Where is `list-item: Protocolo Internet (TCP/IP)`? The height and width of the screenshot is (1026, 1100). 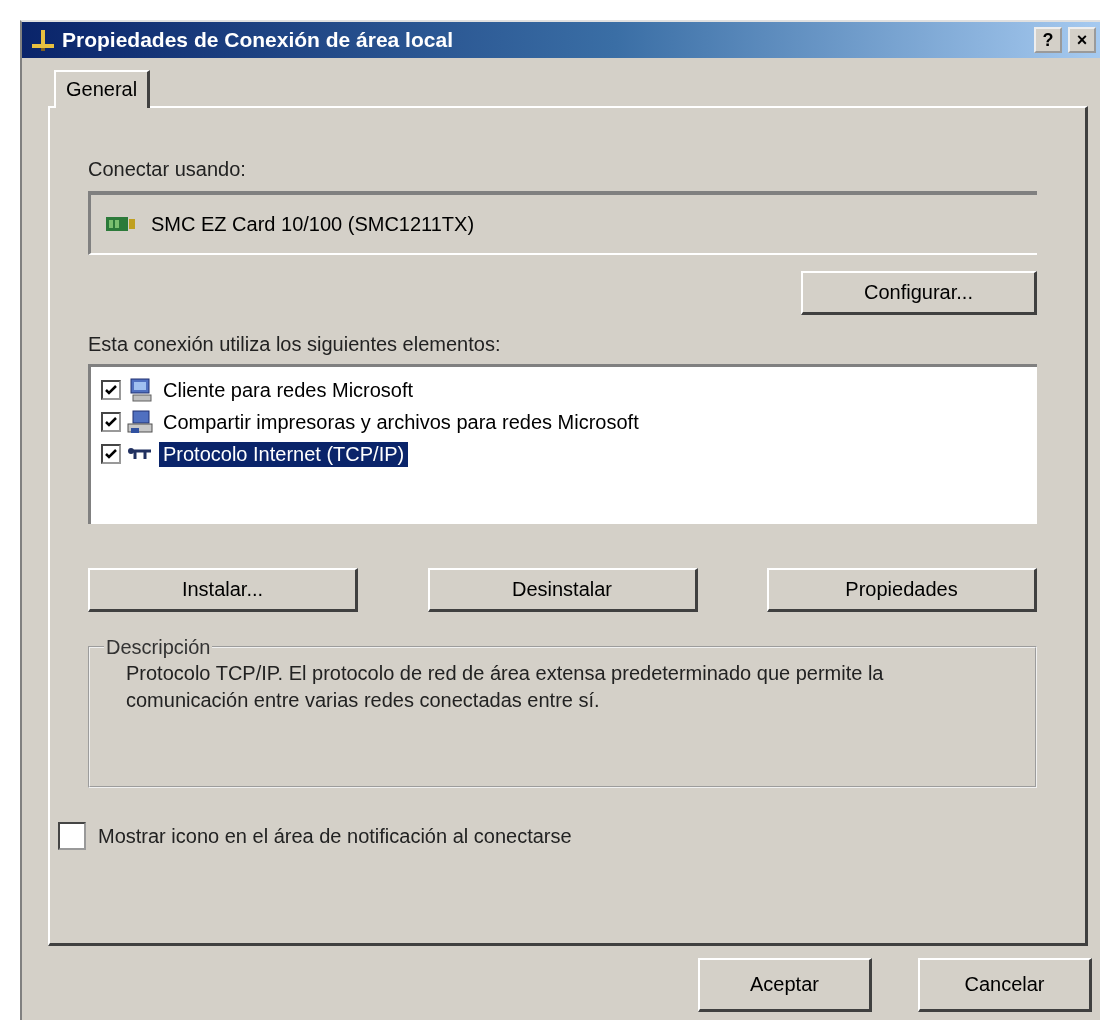
list-item: Protocolo Internet (TCP/IP) is located at coordinates (284, 454).